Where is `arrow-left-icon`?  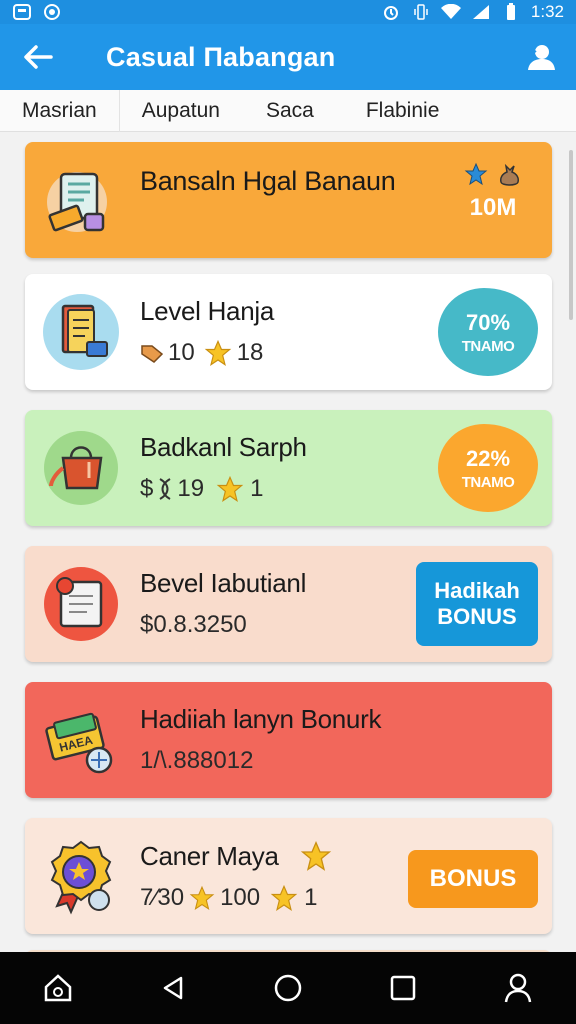
arrow-left-icon is located at coordinates (38, 57).